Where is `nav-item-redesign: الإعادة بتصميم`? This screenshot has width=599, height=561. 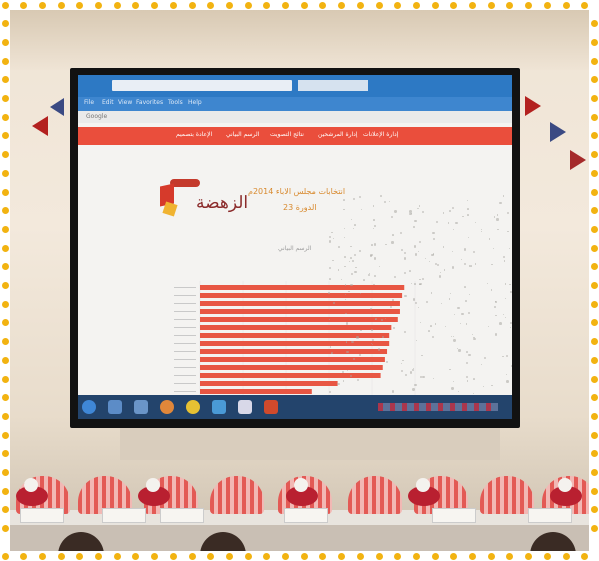 nav-item-redesign: الإعادة بتصميم is located at coordinates (194, 134).